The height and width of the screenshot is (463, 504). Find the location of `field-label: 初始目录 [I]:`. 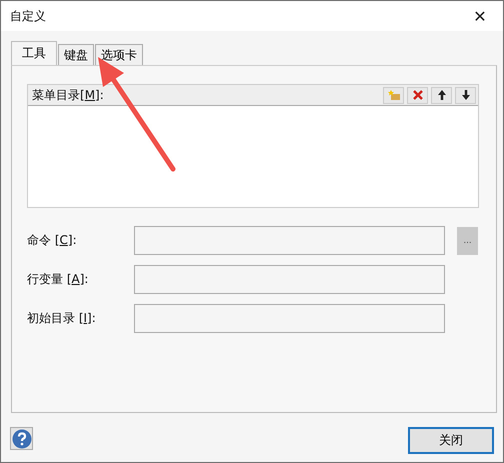

field-label: 初始目录 [I]: is located at coordinates (62, 318).